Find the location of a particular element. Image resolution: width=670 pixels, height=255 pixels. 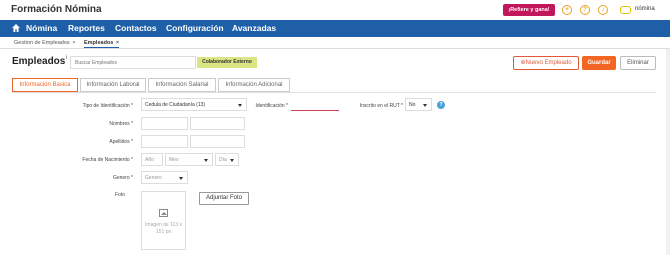

doc-tab-label: Gestion de Empleados is located at coordinates (42, 43).